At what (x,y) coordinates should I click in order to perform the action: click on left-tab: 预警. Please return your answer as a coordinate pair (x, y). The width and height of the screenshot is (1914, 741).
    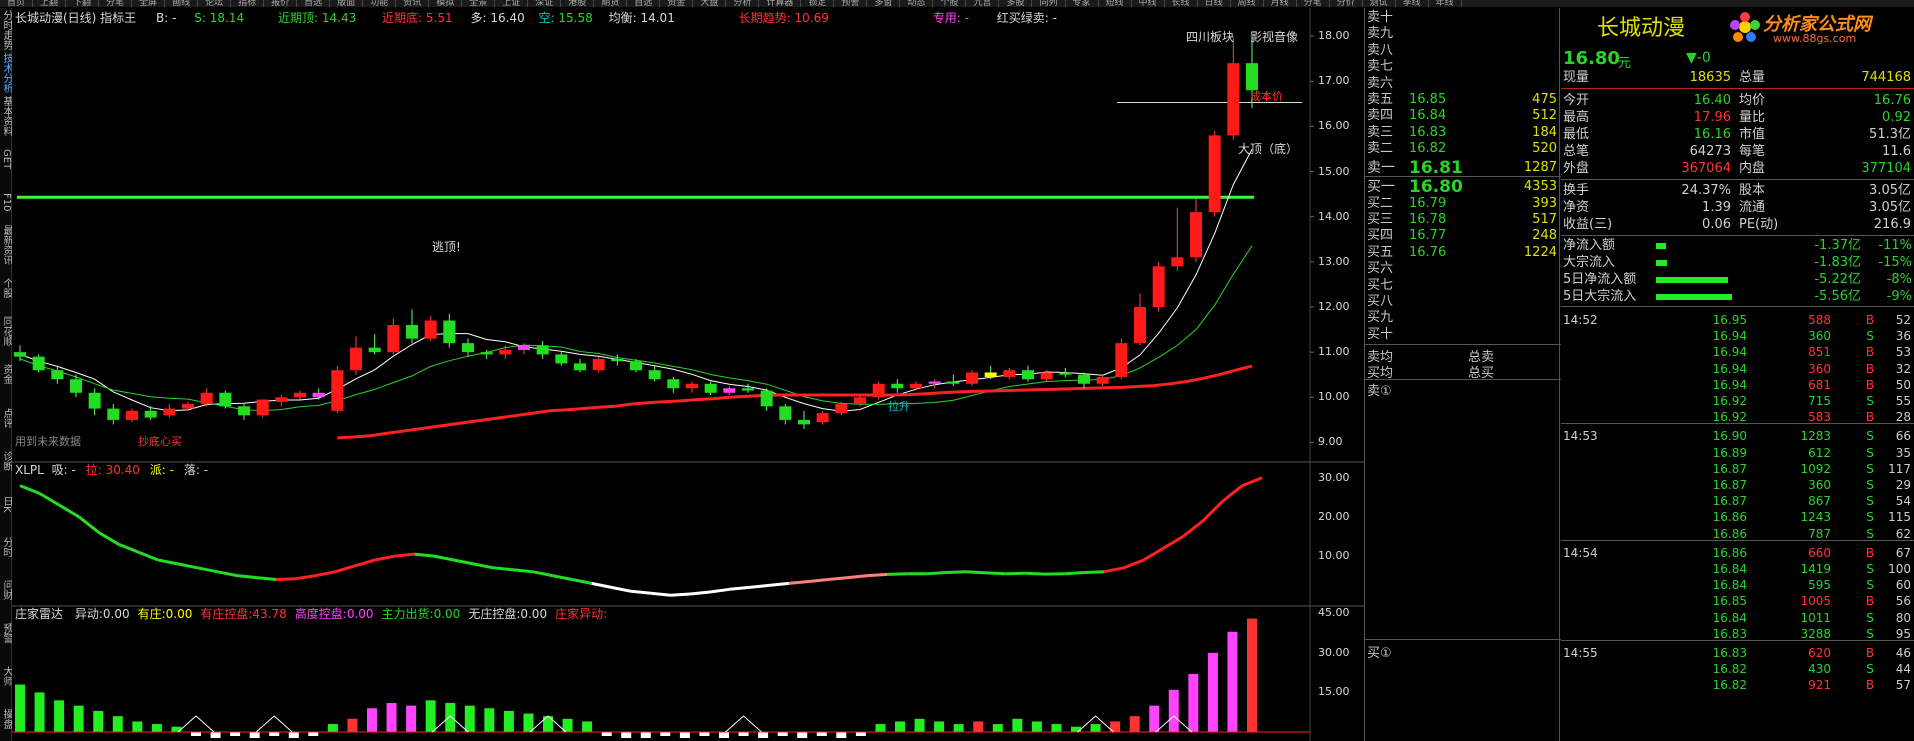
    Looking at the image, I should click on (6, 633).